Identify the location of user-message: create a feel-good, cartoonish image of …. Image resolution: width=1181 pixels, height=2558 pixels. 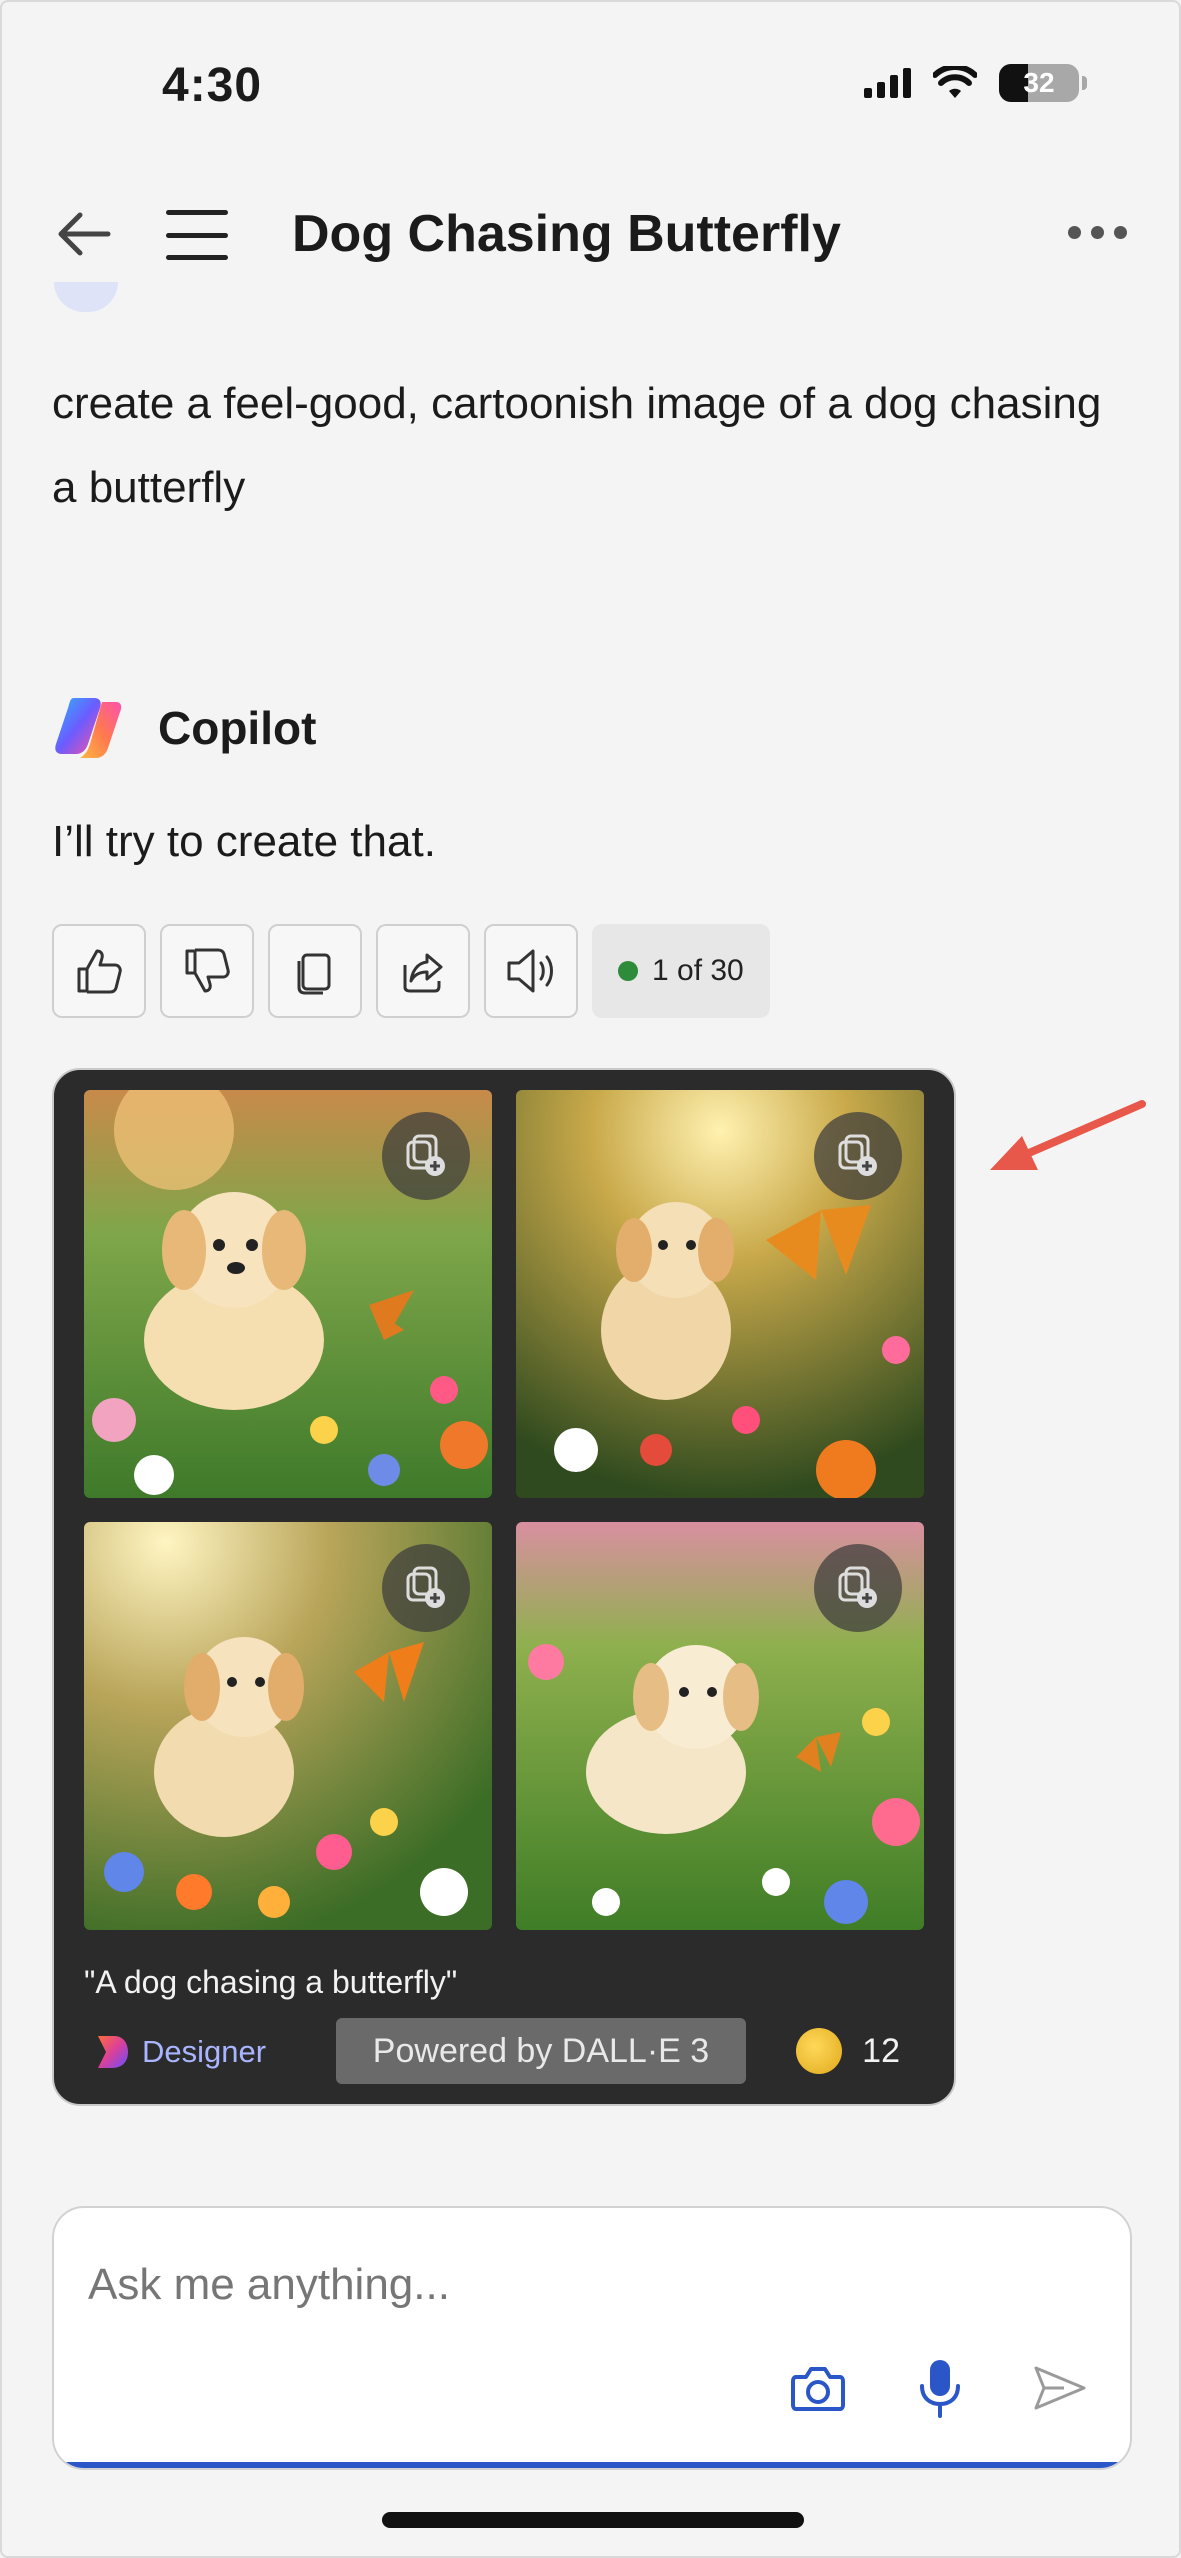
(577, 445).